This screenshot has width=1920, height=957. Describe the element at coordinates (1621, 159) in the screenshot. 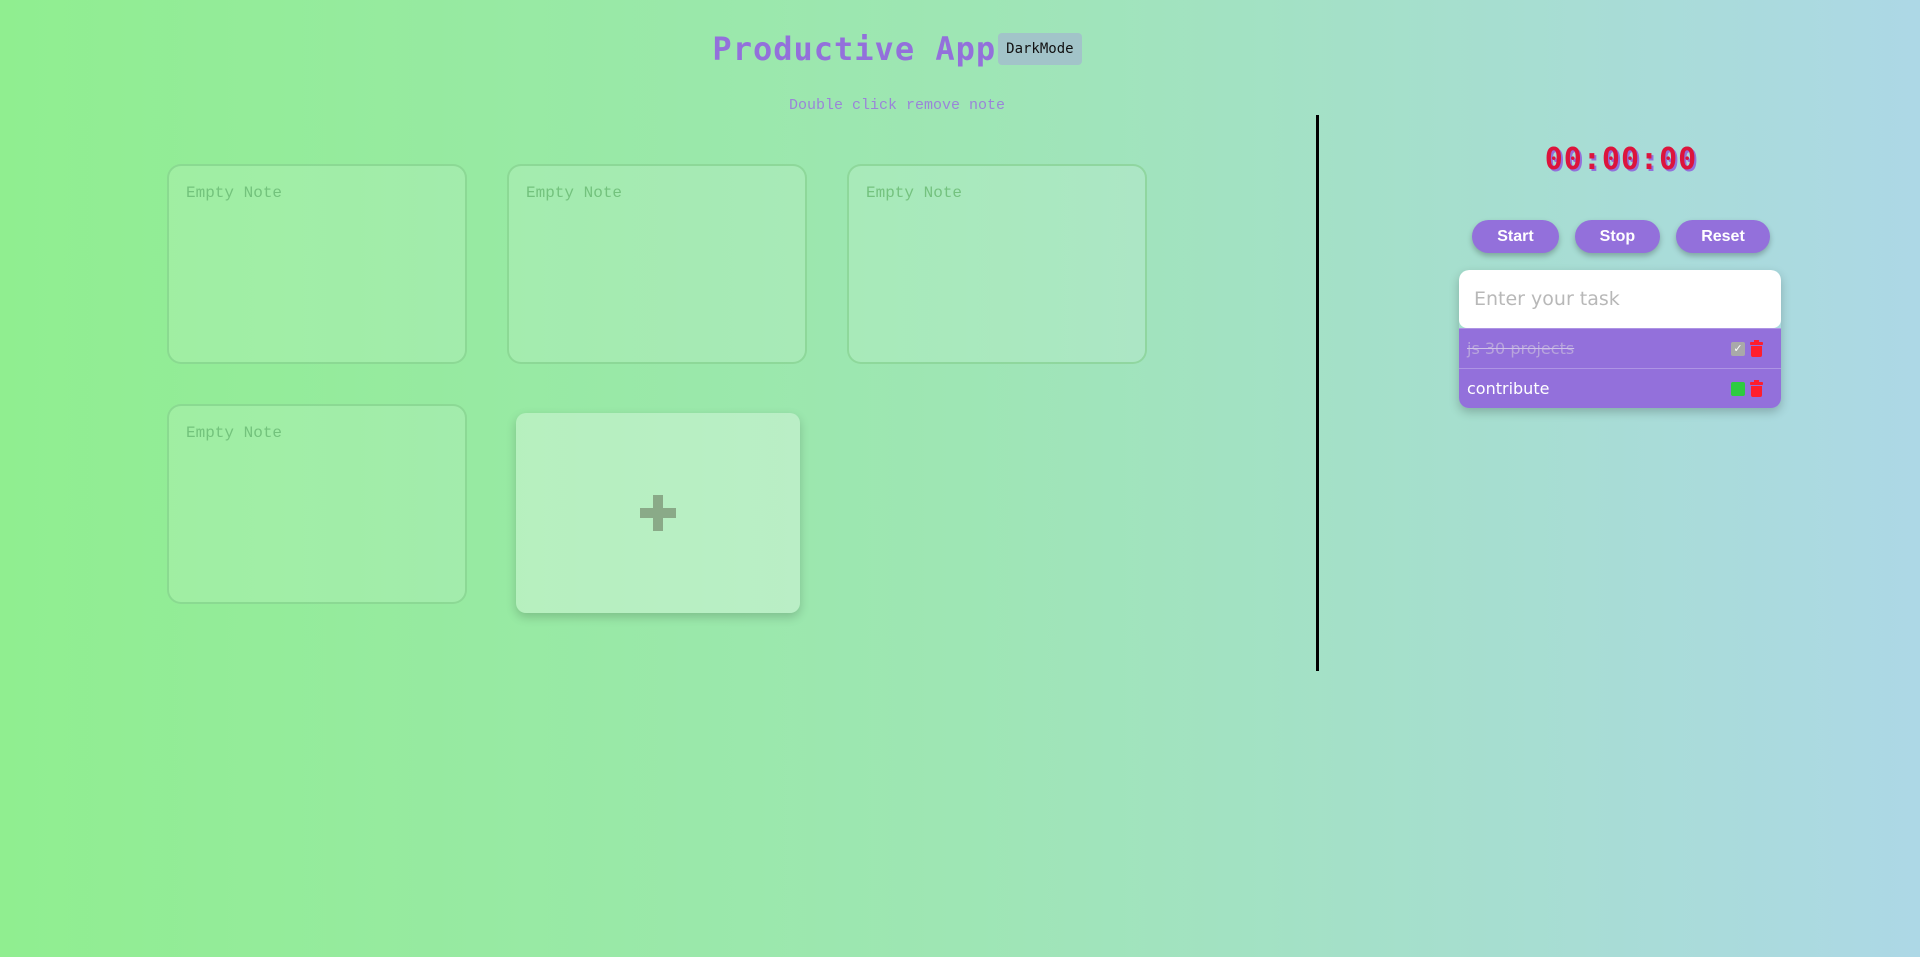

I see `stopwatch-display: 00:00:00` at that location.